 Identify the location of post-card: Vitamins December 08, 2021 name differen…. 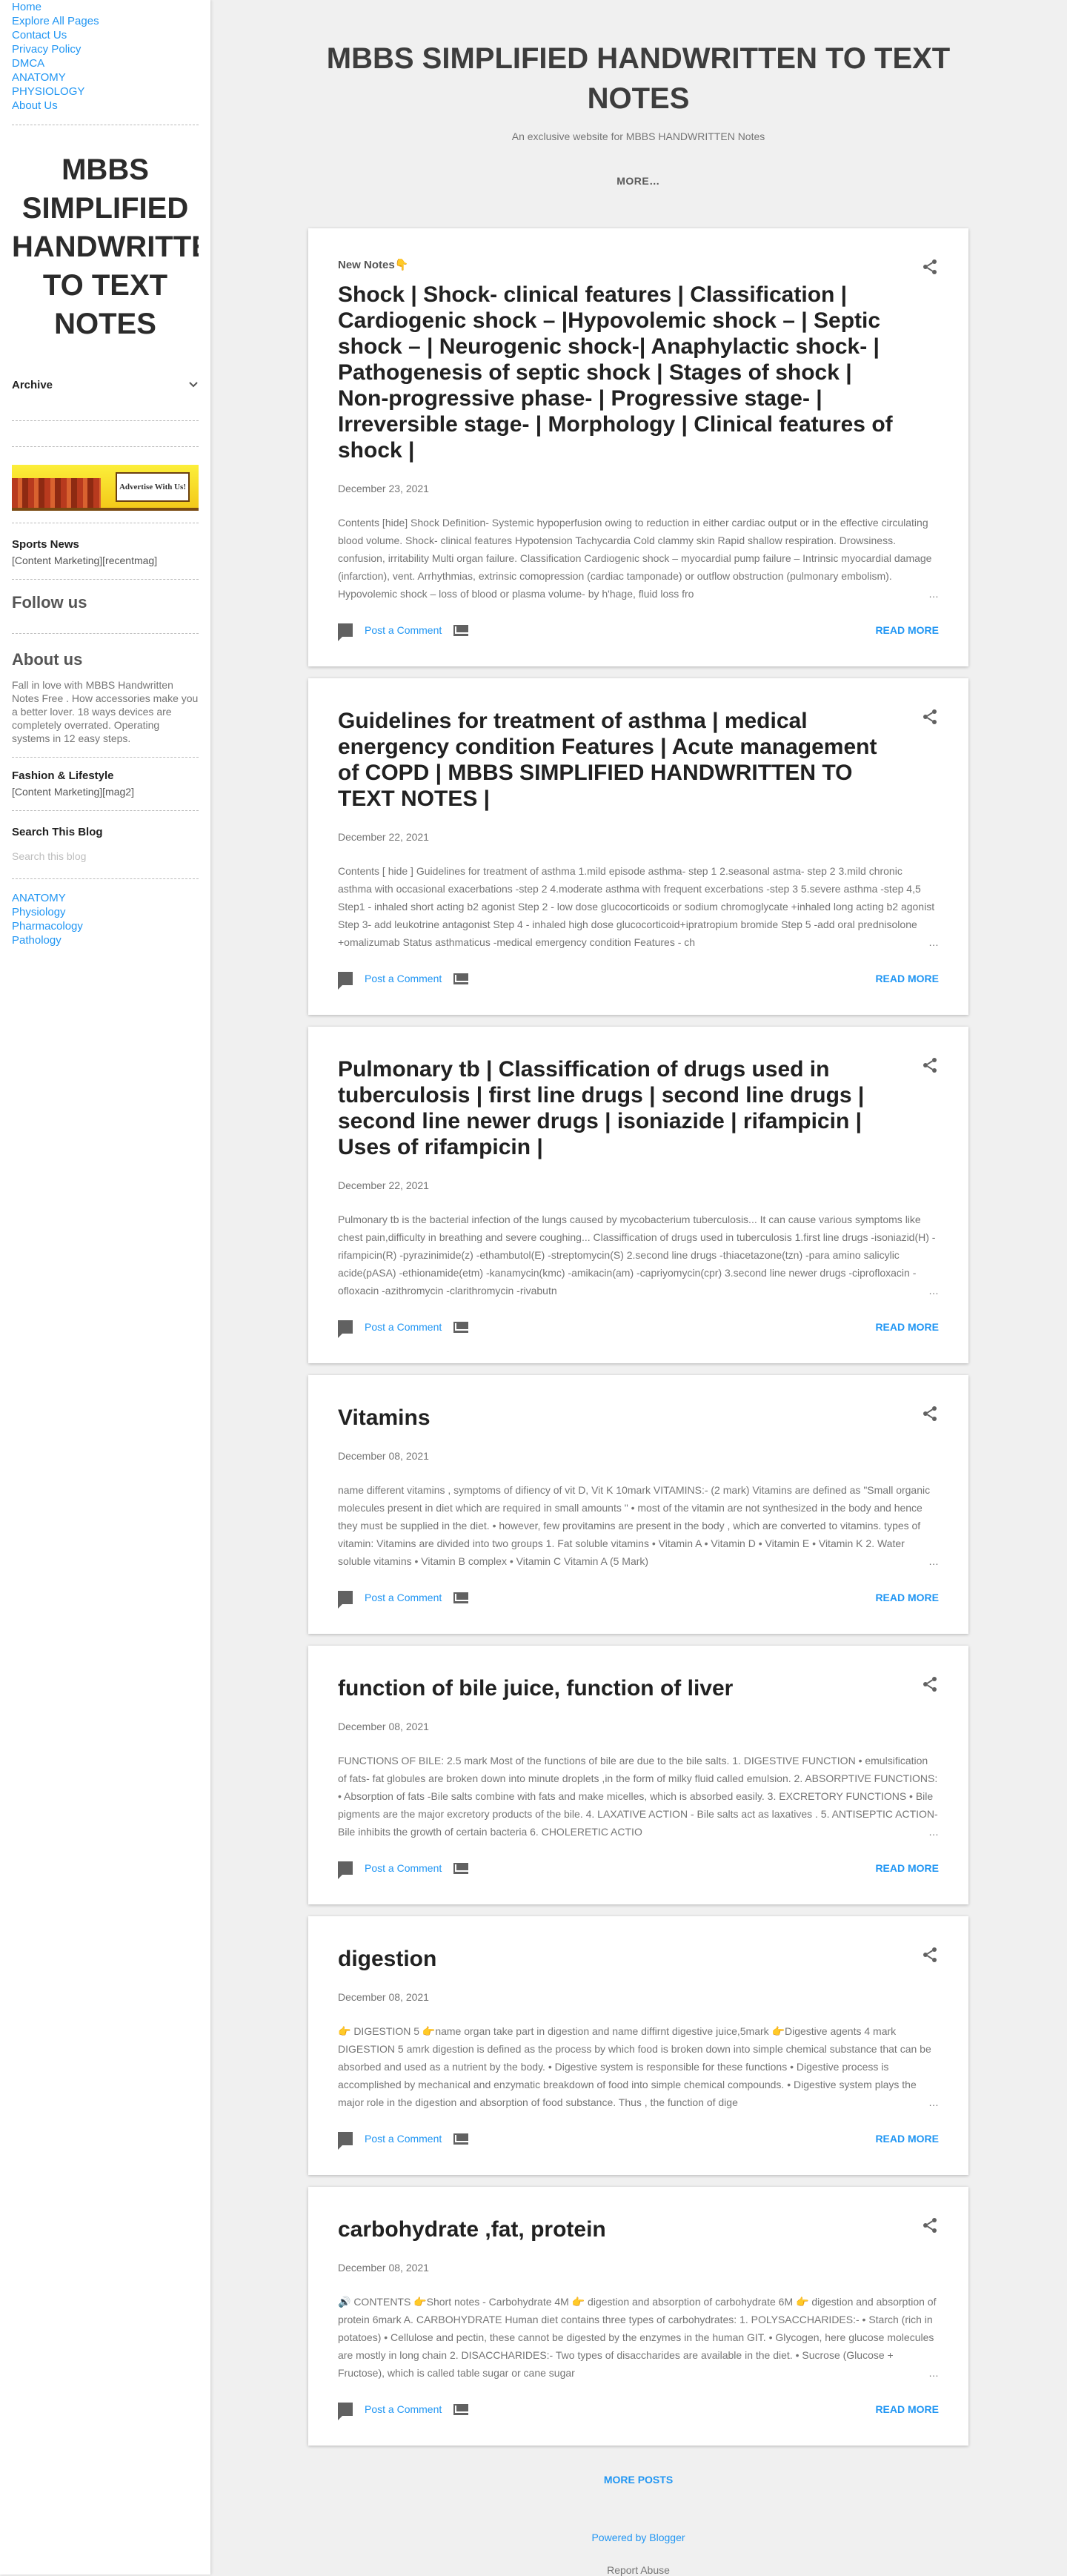
(638, 1504).